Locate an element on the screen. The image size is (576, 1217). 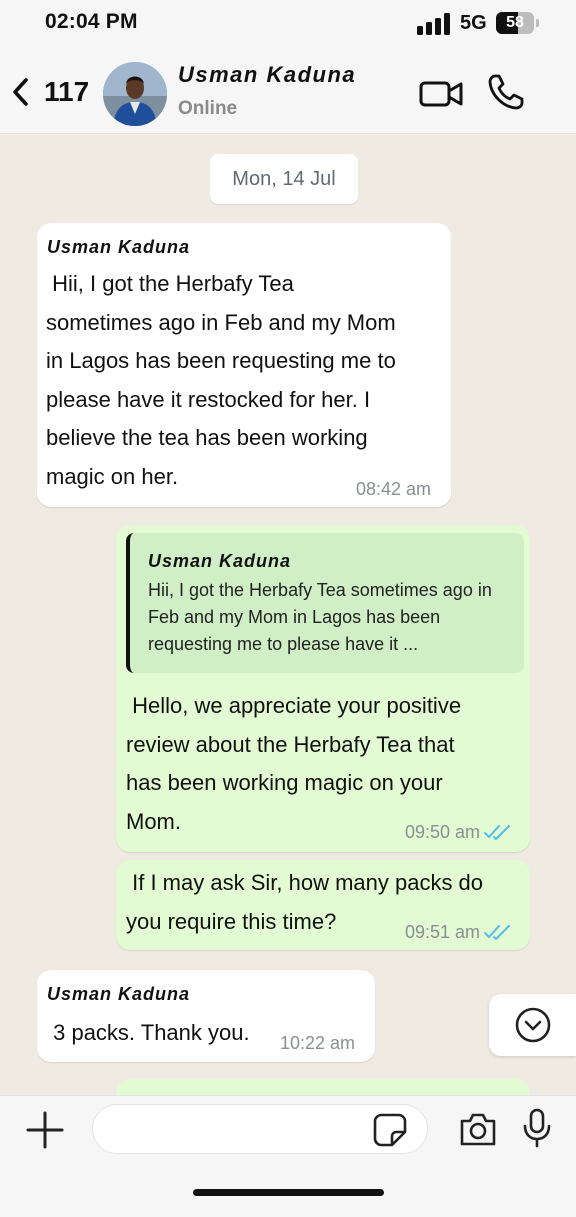
message-time: 08:42 am is located at coordinates (394, 489).